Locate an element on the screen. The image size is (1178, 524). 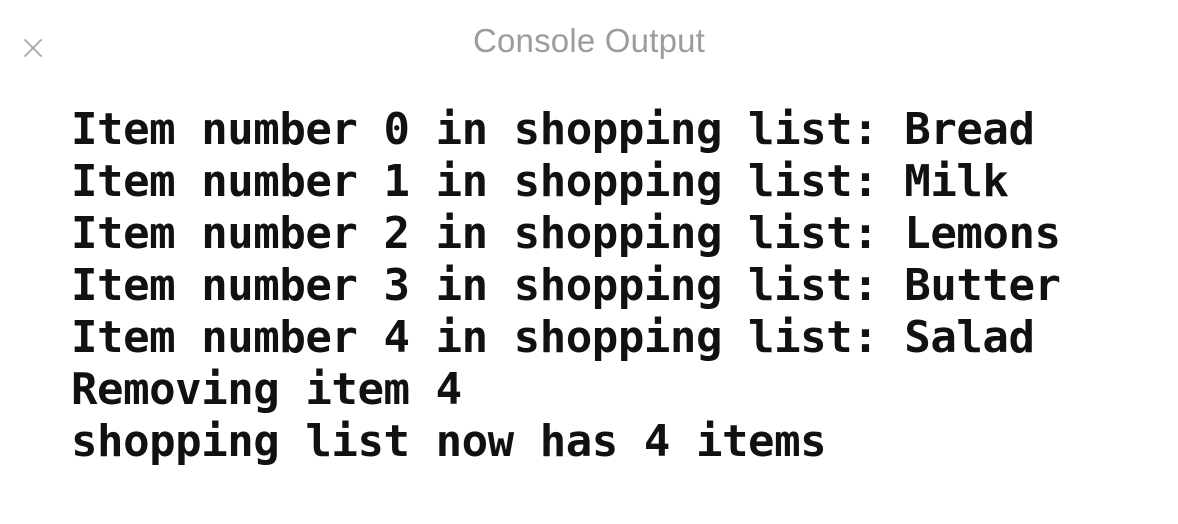
console-line: Item number 3 in shopping list: Butter is located at coordinates (566, 285).